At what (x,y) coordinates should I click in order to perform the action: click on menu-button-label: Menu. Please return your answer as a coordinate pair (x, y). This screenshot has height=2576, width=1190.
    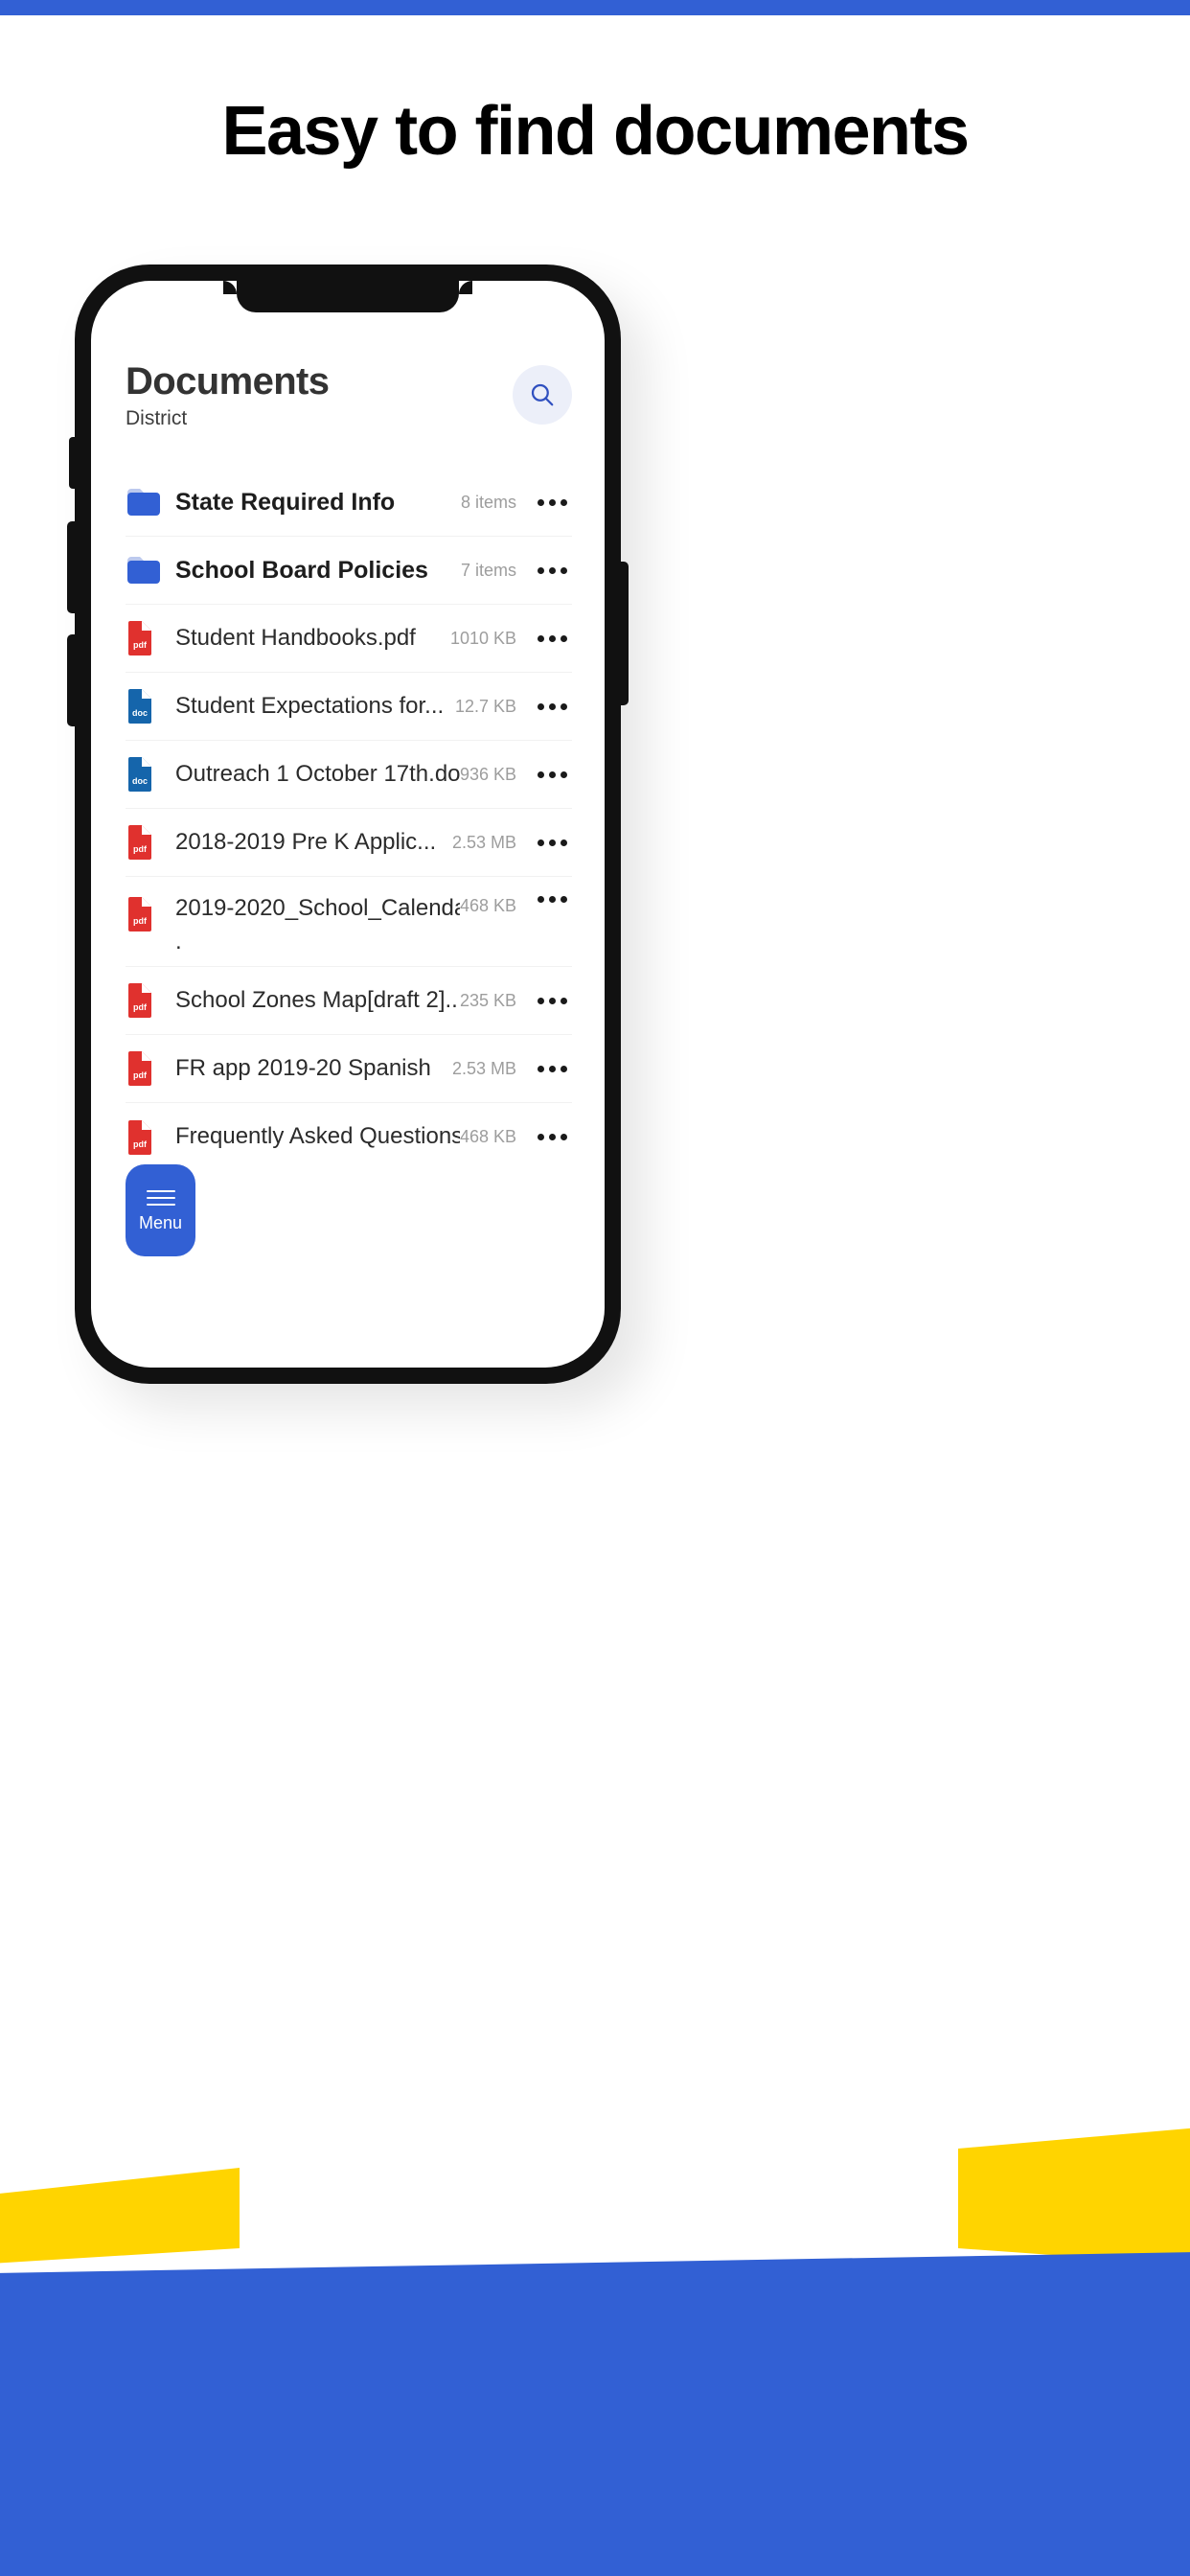
    Looking at the image, I should click on (160, 1222).